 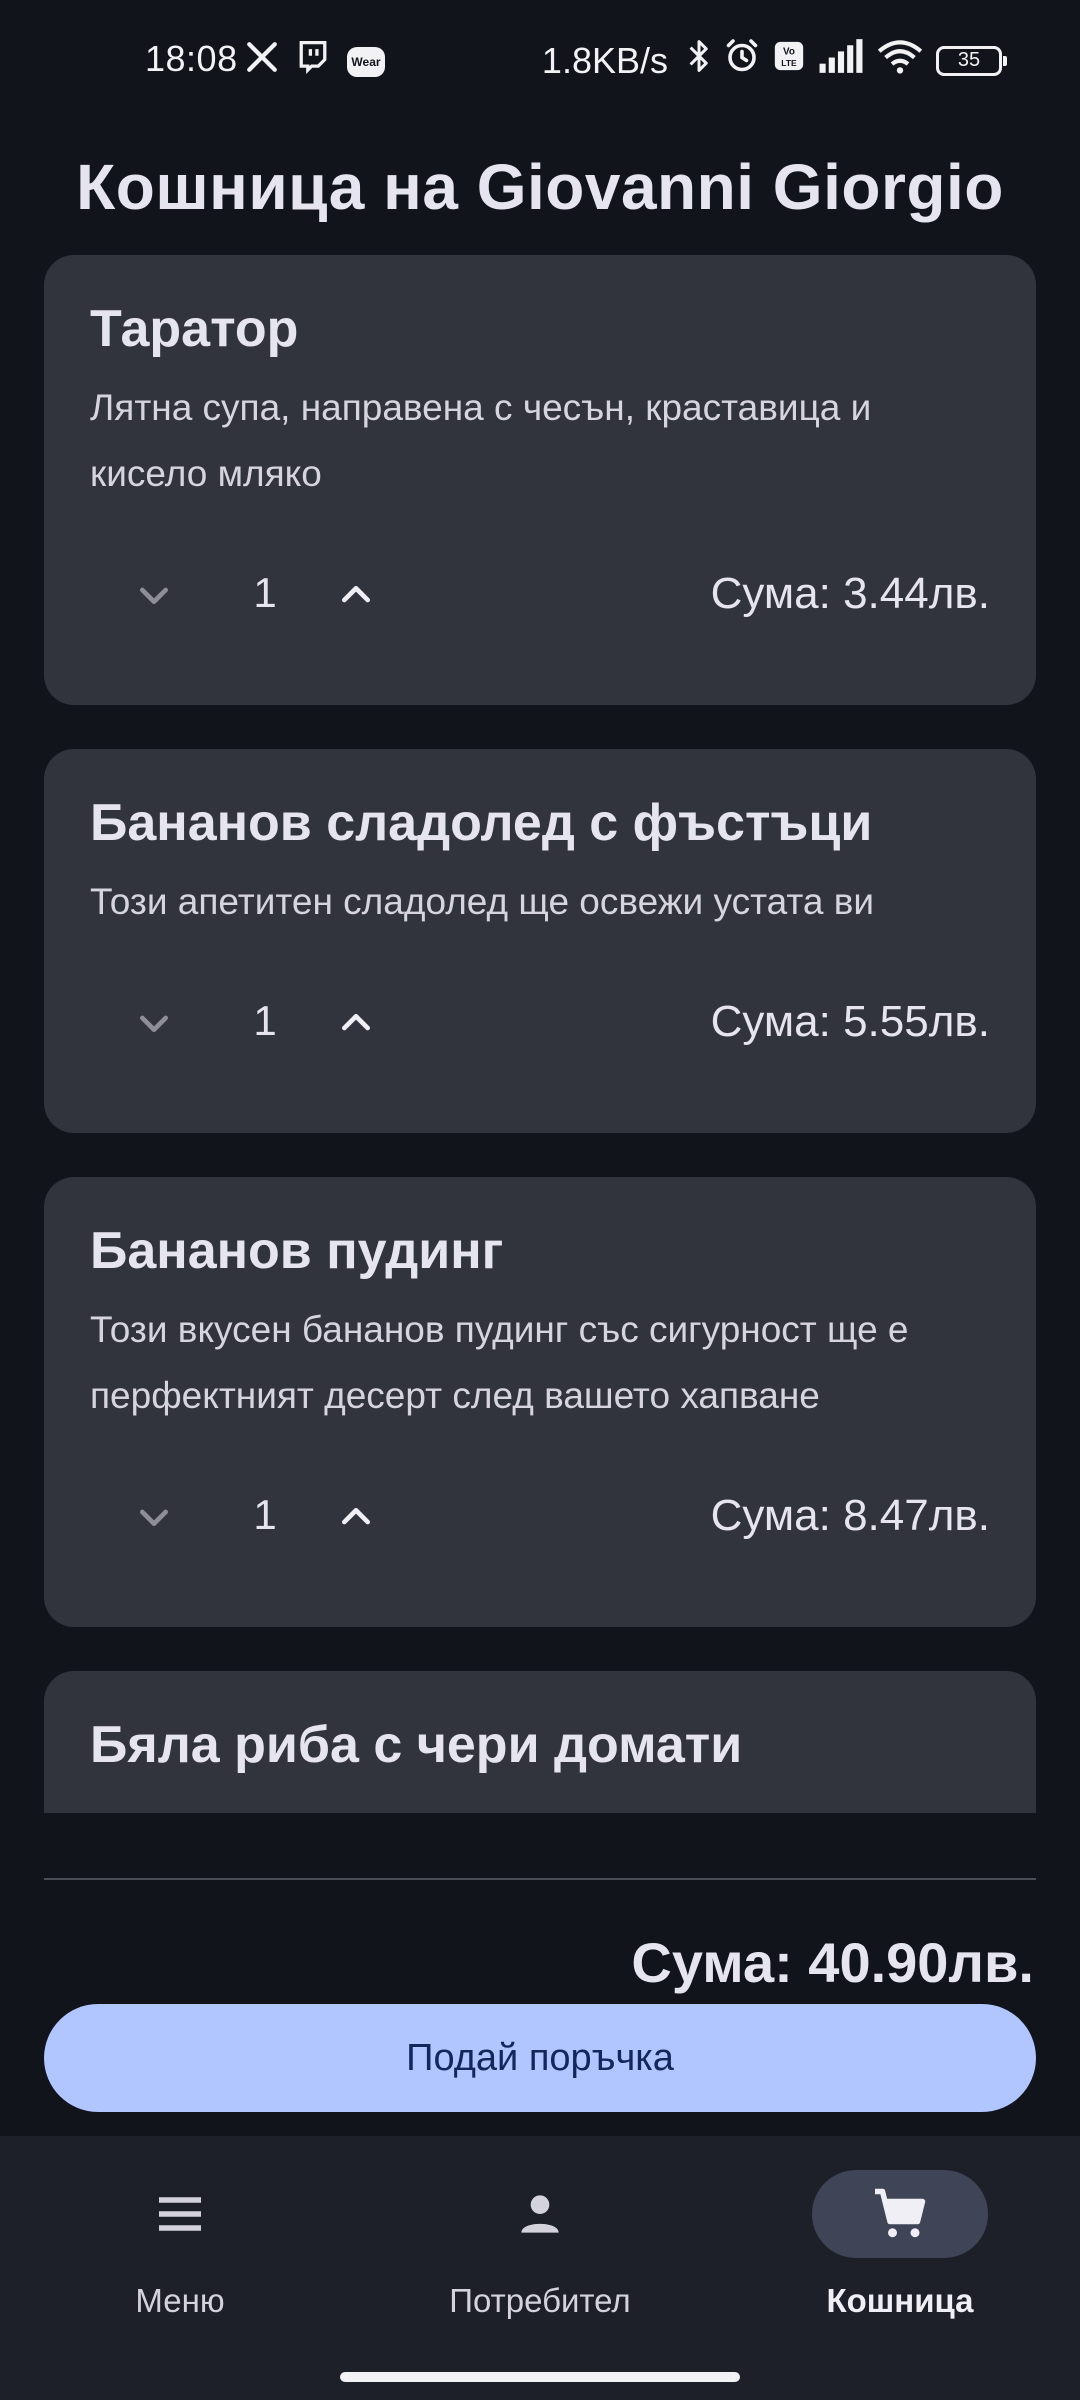 I want to click on person-icon, so click(x=540, y=2214).